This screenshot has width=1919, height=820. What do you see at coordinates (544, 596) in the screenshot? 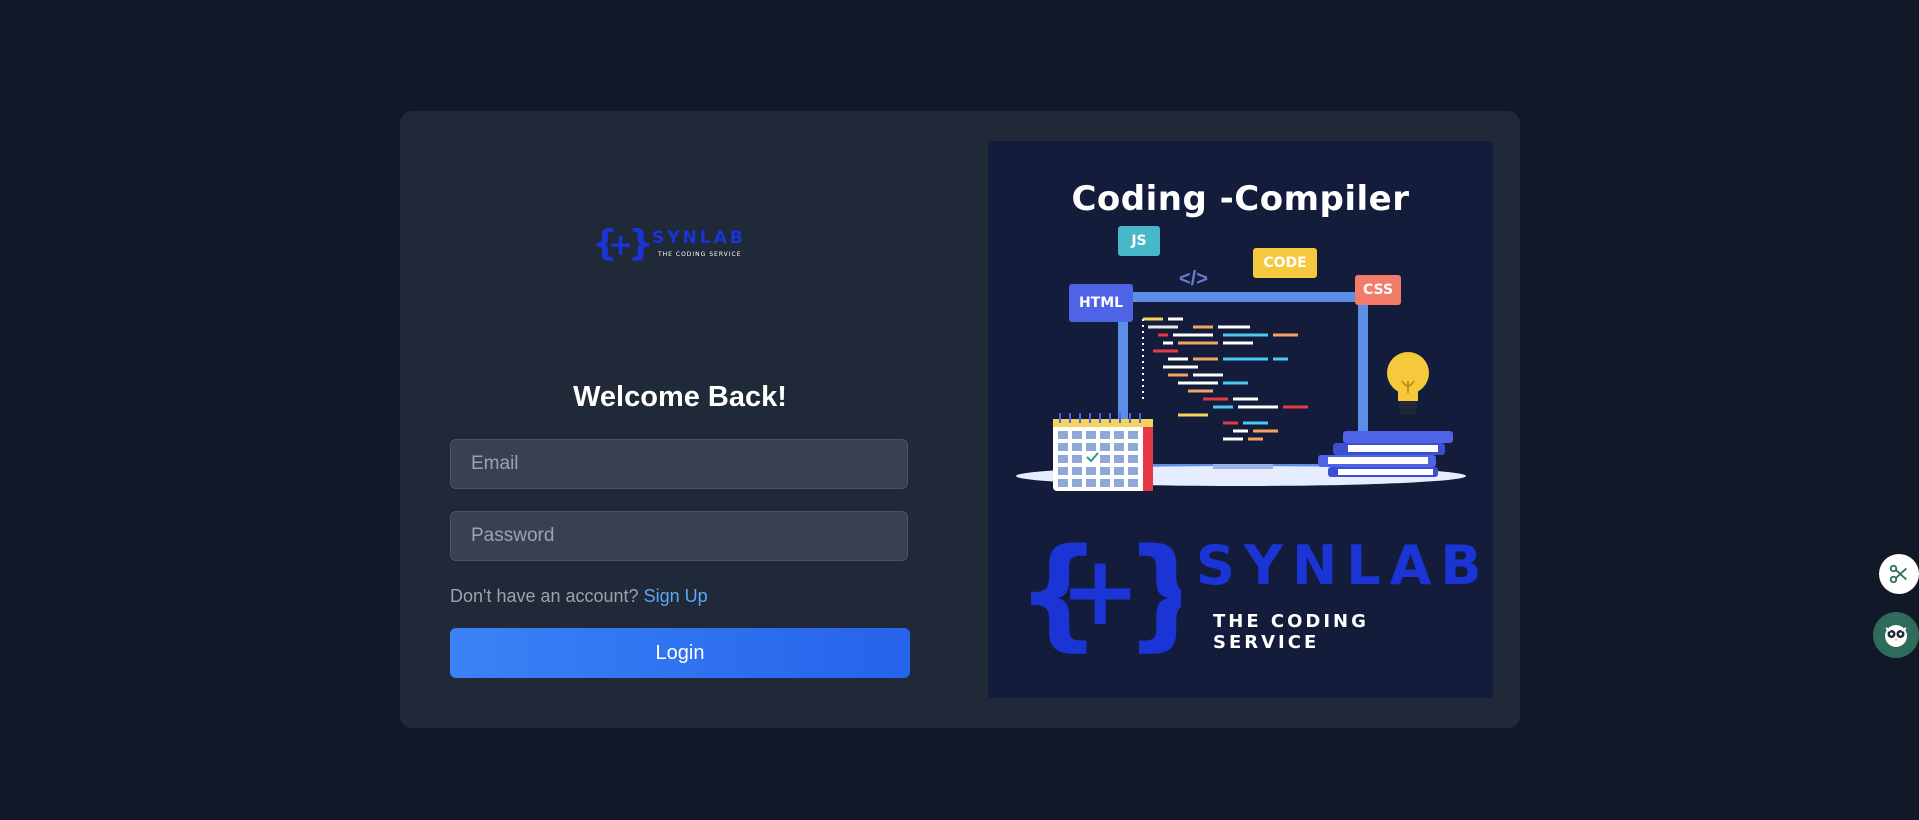
I see `signup-prompt-text: Don't have an account?` at bounding box center [544, 596].